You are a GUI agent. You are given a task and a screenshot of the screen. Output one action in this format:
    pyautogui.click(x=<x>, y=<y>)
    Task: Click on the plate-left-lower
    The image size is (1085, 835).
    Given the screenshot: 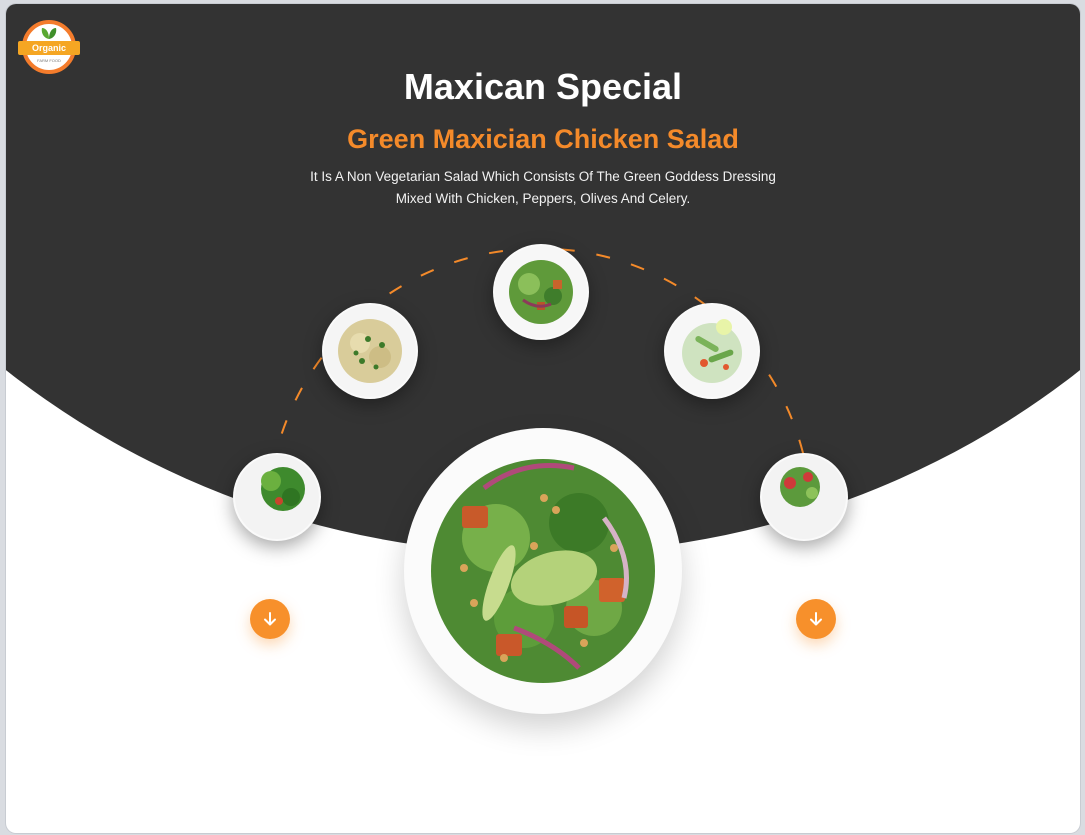 What is the action you would take?
    pyautogui.click(x=277, y=497)
    